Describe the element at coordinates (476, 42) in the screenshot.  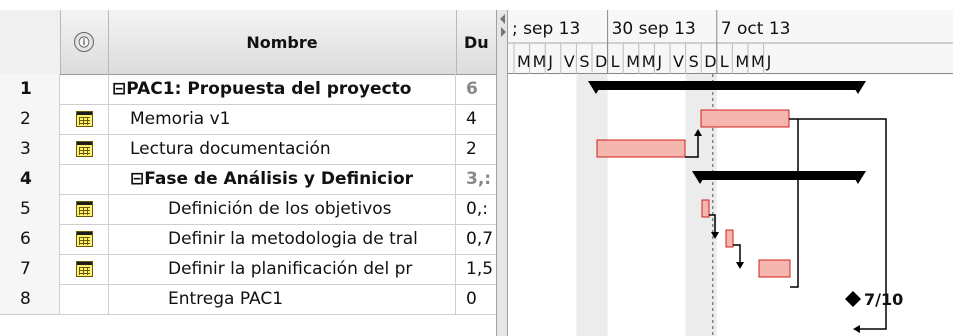
I see `header-duration: Du` at that location.